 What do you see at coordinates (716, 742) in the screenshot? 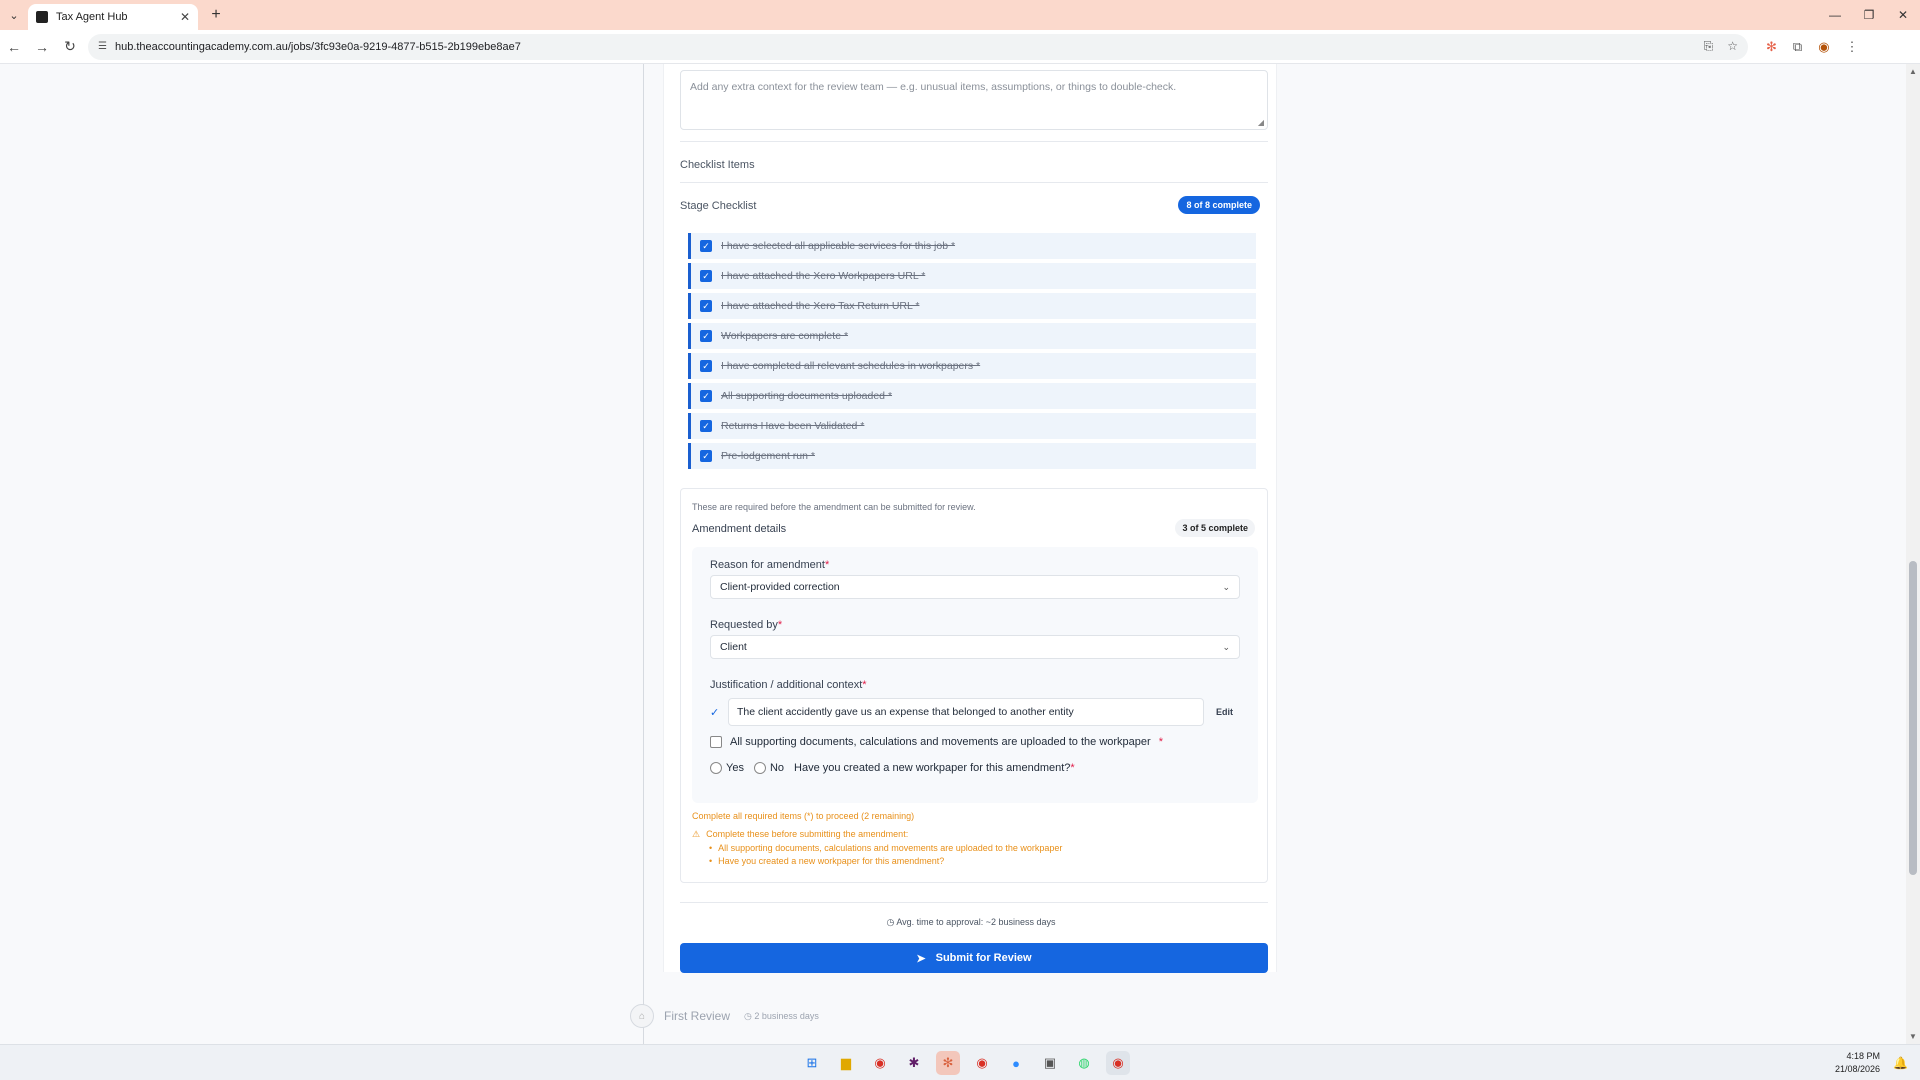
I see `docs-uploaded-checkbox` at bounding box center [716, 742].